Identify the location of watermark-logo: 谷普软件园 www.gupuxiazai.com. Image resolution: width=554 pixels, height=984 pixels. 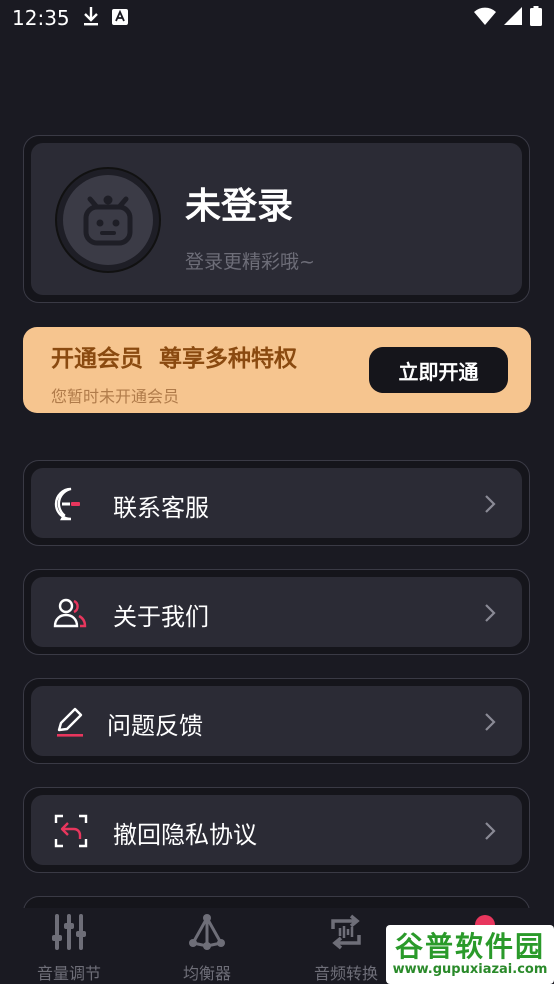
(470, 954).